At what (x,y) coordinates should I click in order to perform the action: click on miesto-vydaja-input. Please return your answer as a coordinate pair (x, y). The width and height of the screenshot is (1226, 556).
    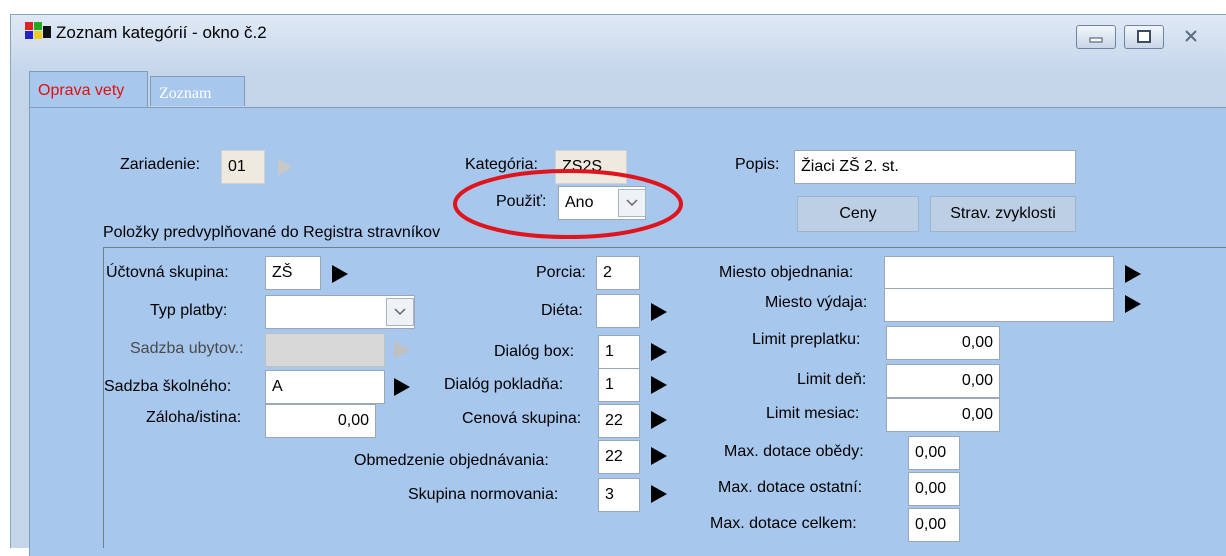
    Looking at the image, I should click on (999, 305).